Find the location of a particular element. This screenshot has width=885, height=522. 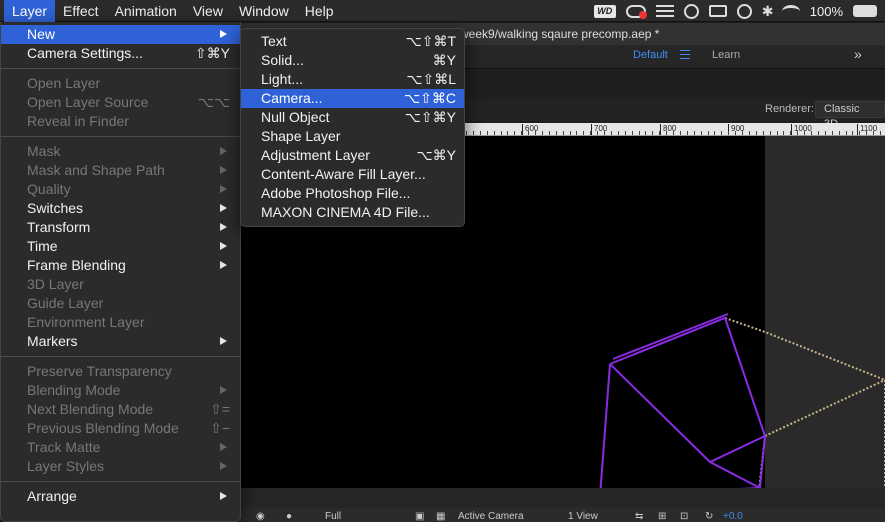

bluetooth-icon: ✱ is located at coordinates (768, 11).